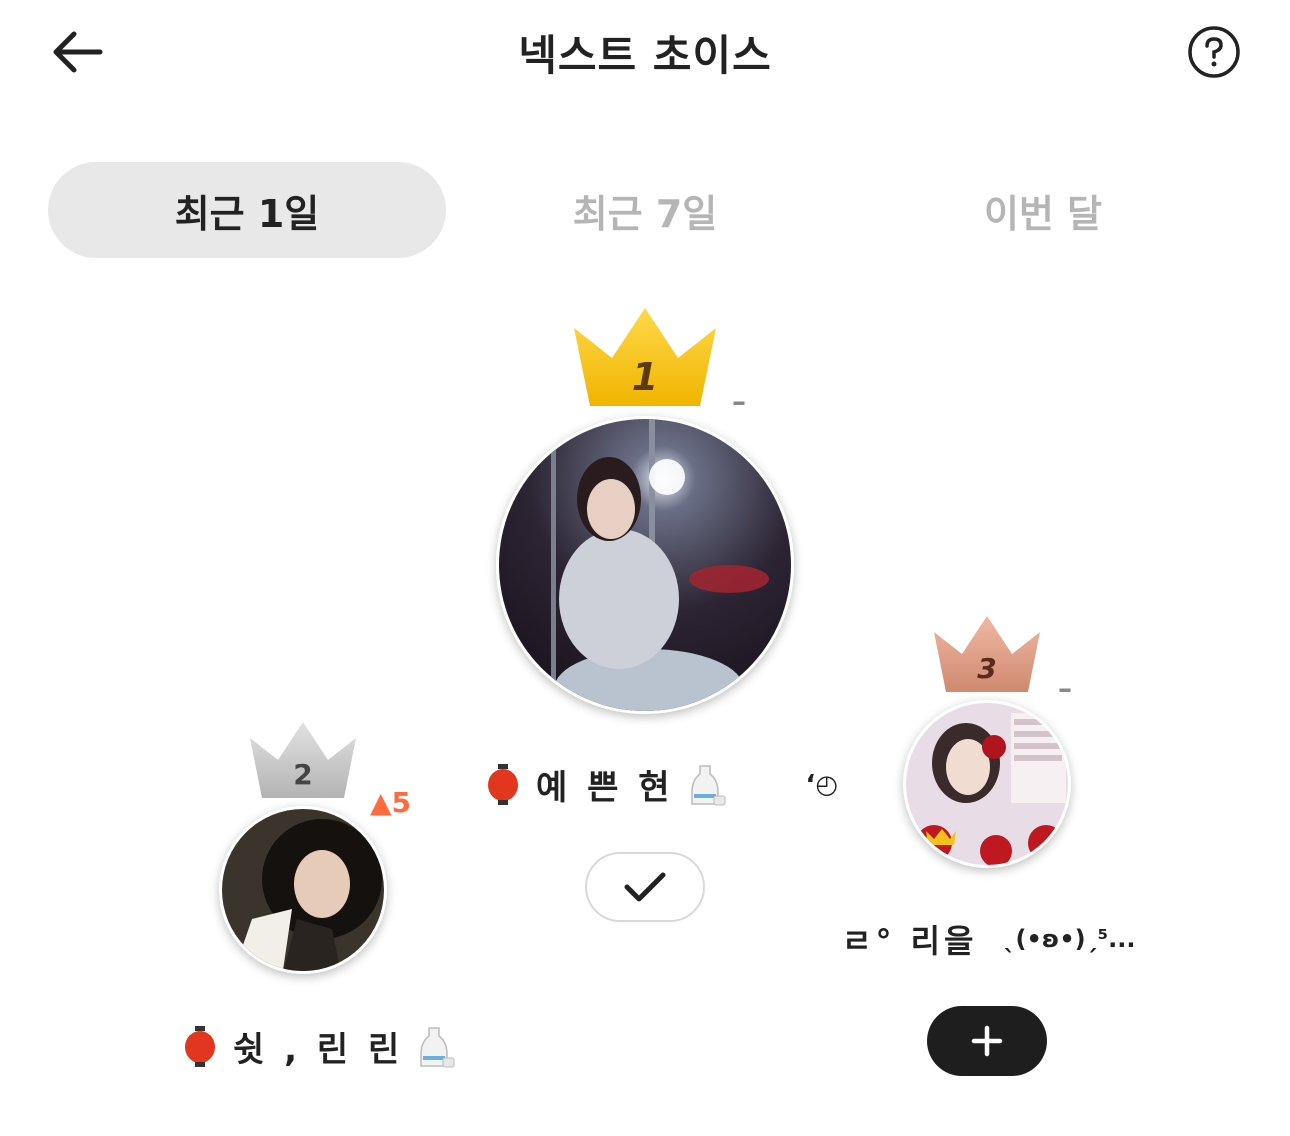  I want to click on name-rank-2: 쉿 , 린 린, so click(319, 1046).